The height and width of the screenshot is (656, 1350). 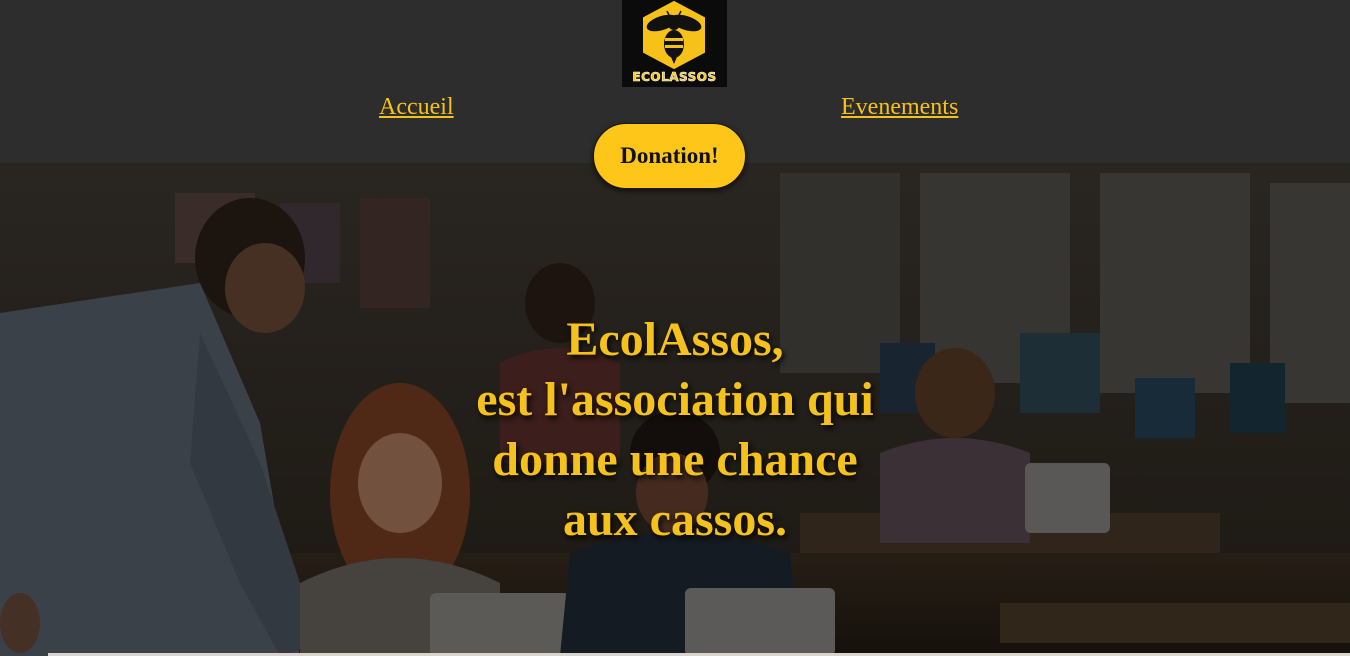 I want to click on site-logo: ECOLASSOS, so click(x=674, y=43).